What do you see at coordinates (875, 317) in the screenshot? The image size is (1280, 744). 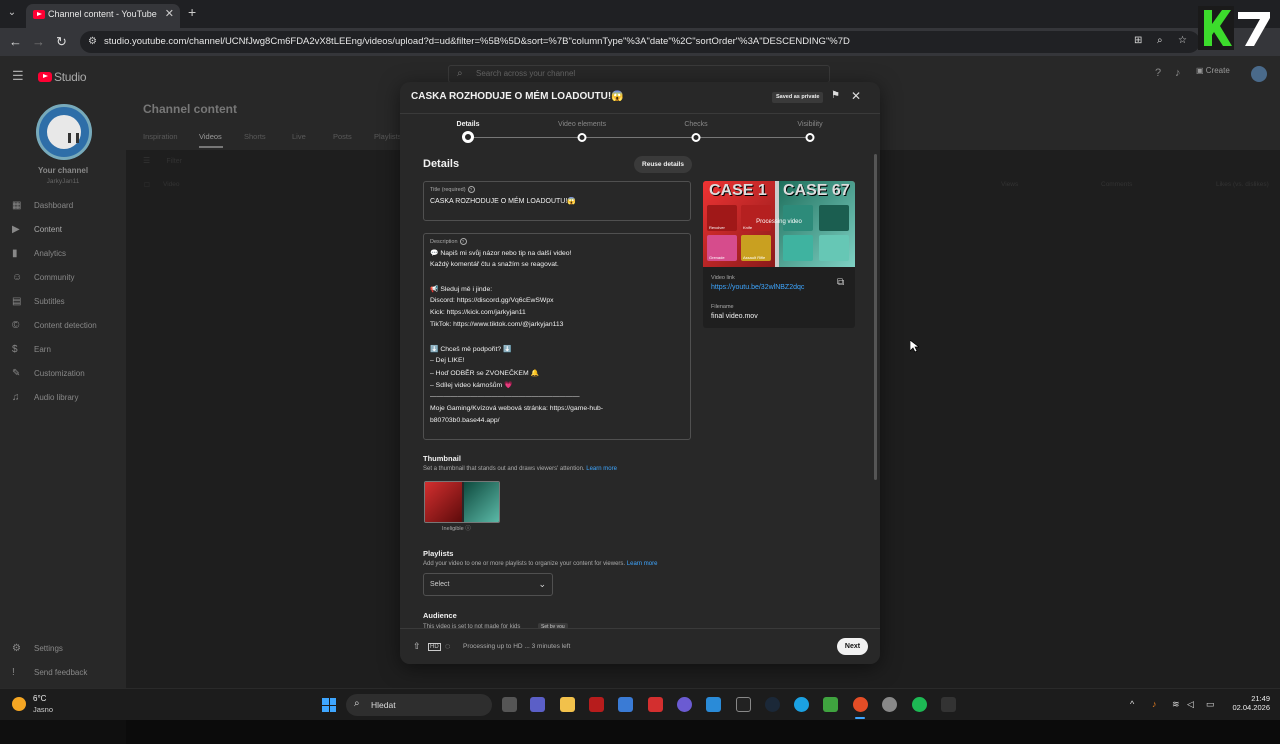 I see `dialog-scrollbar` at bounding box center [875, 317].